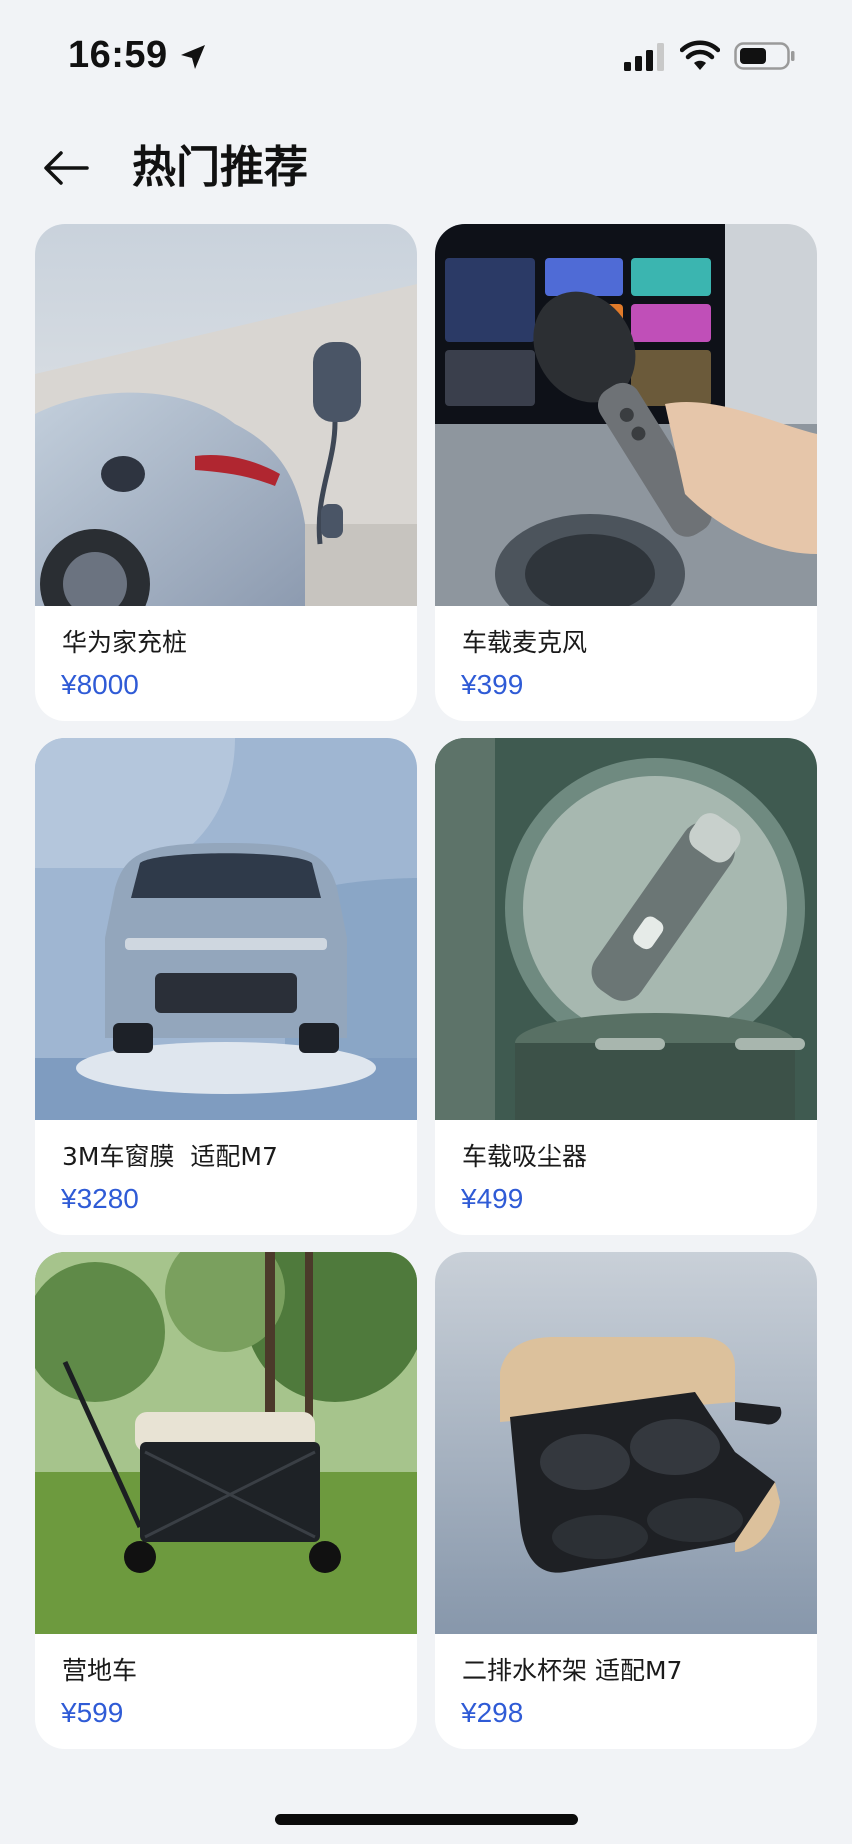 This screenshot has height=1844, width=852. Describe the element at coordinates (426, 56) in the screenshot. I see `status-bar: 16:59` at that location.